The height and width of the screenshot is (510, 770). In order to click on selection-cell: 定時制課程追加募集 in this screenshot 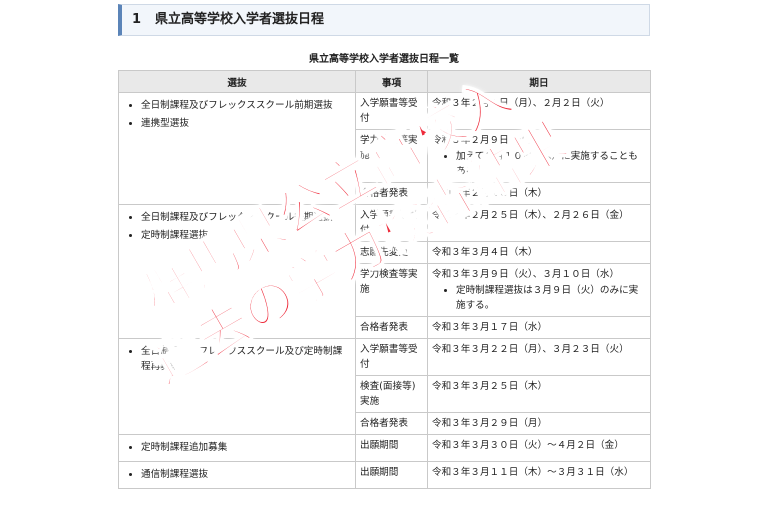, I will do `click(237, 448)`.